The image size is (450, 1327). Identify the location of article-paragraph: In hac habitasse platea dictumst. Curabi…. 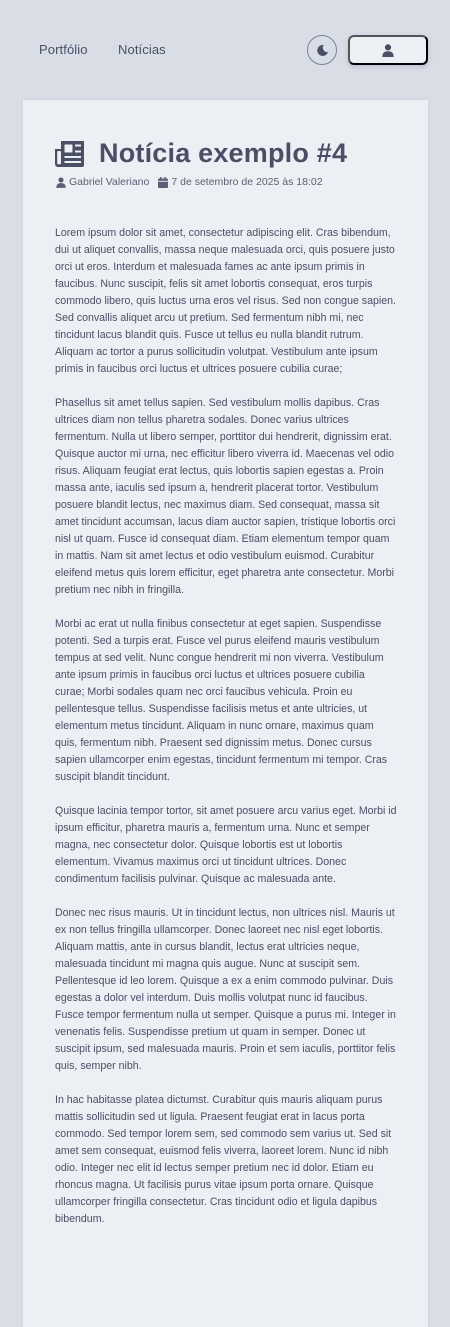
(223, 1159).